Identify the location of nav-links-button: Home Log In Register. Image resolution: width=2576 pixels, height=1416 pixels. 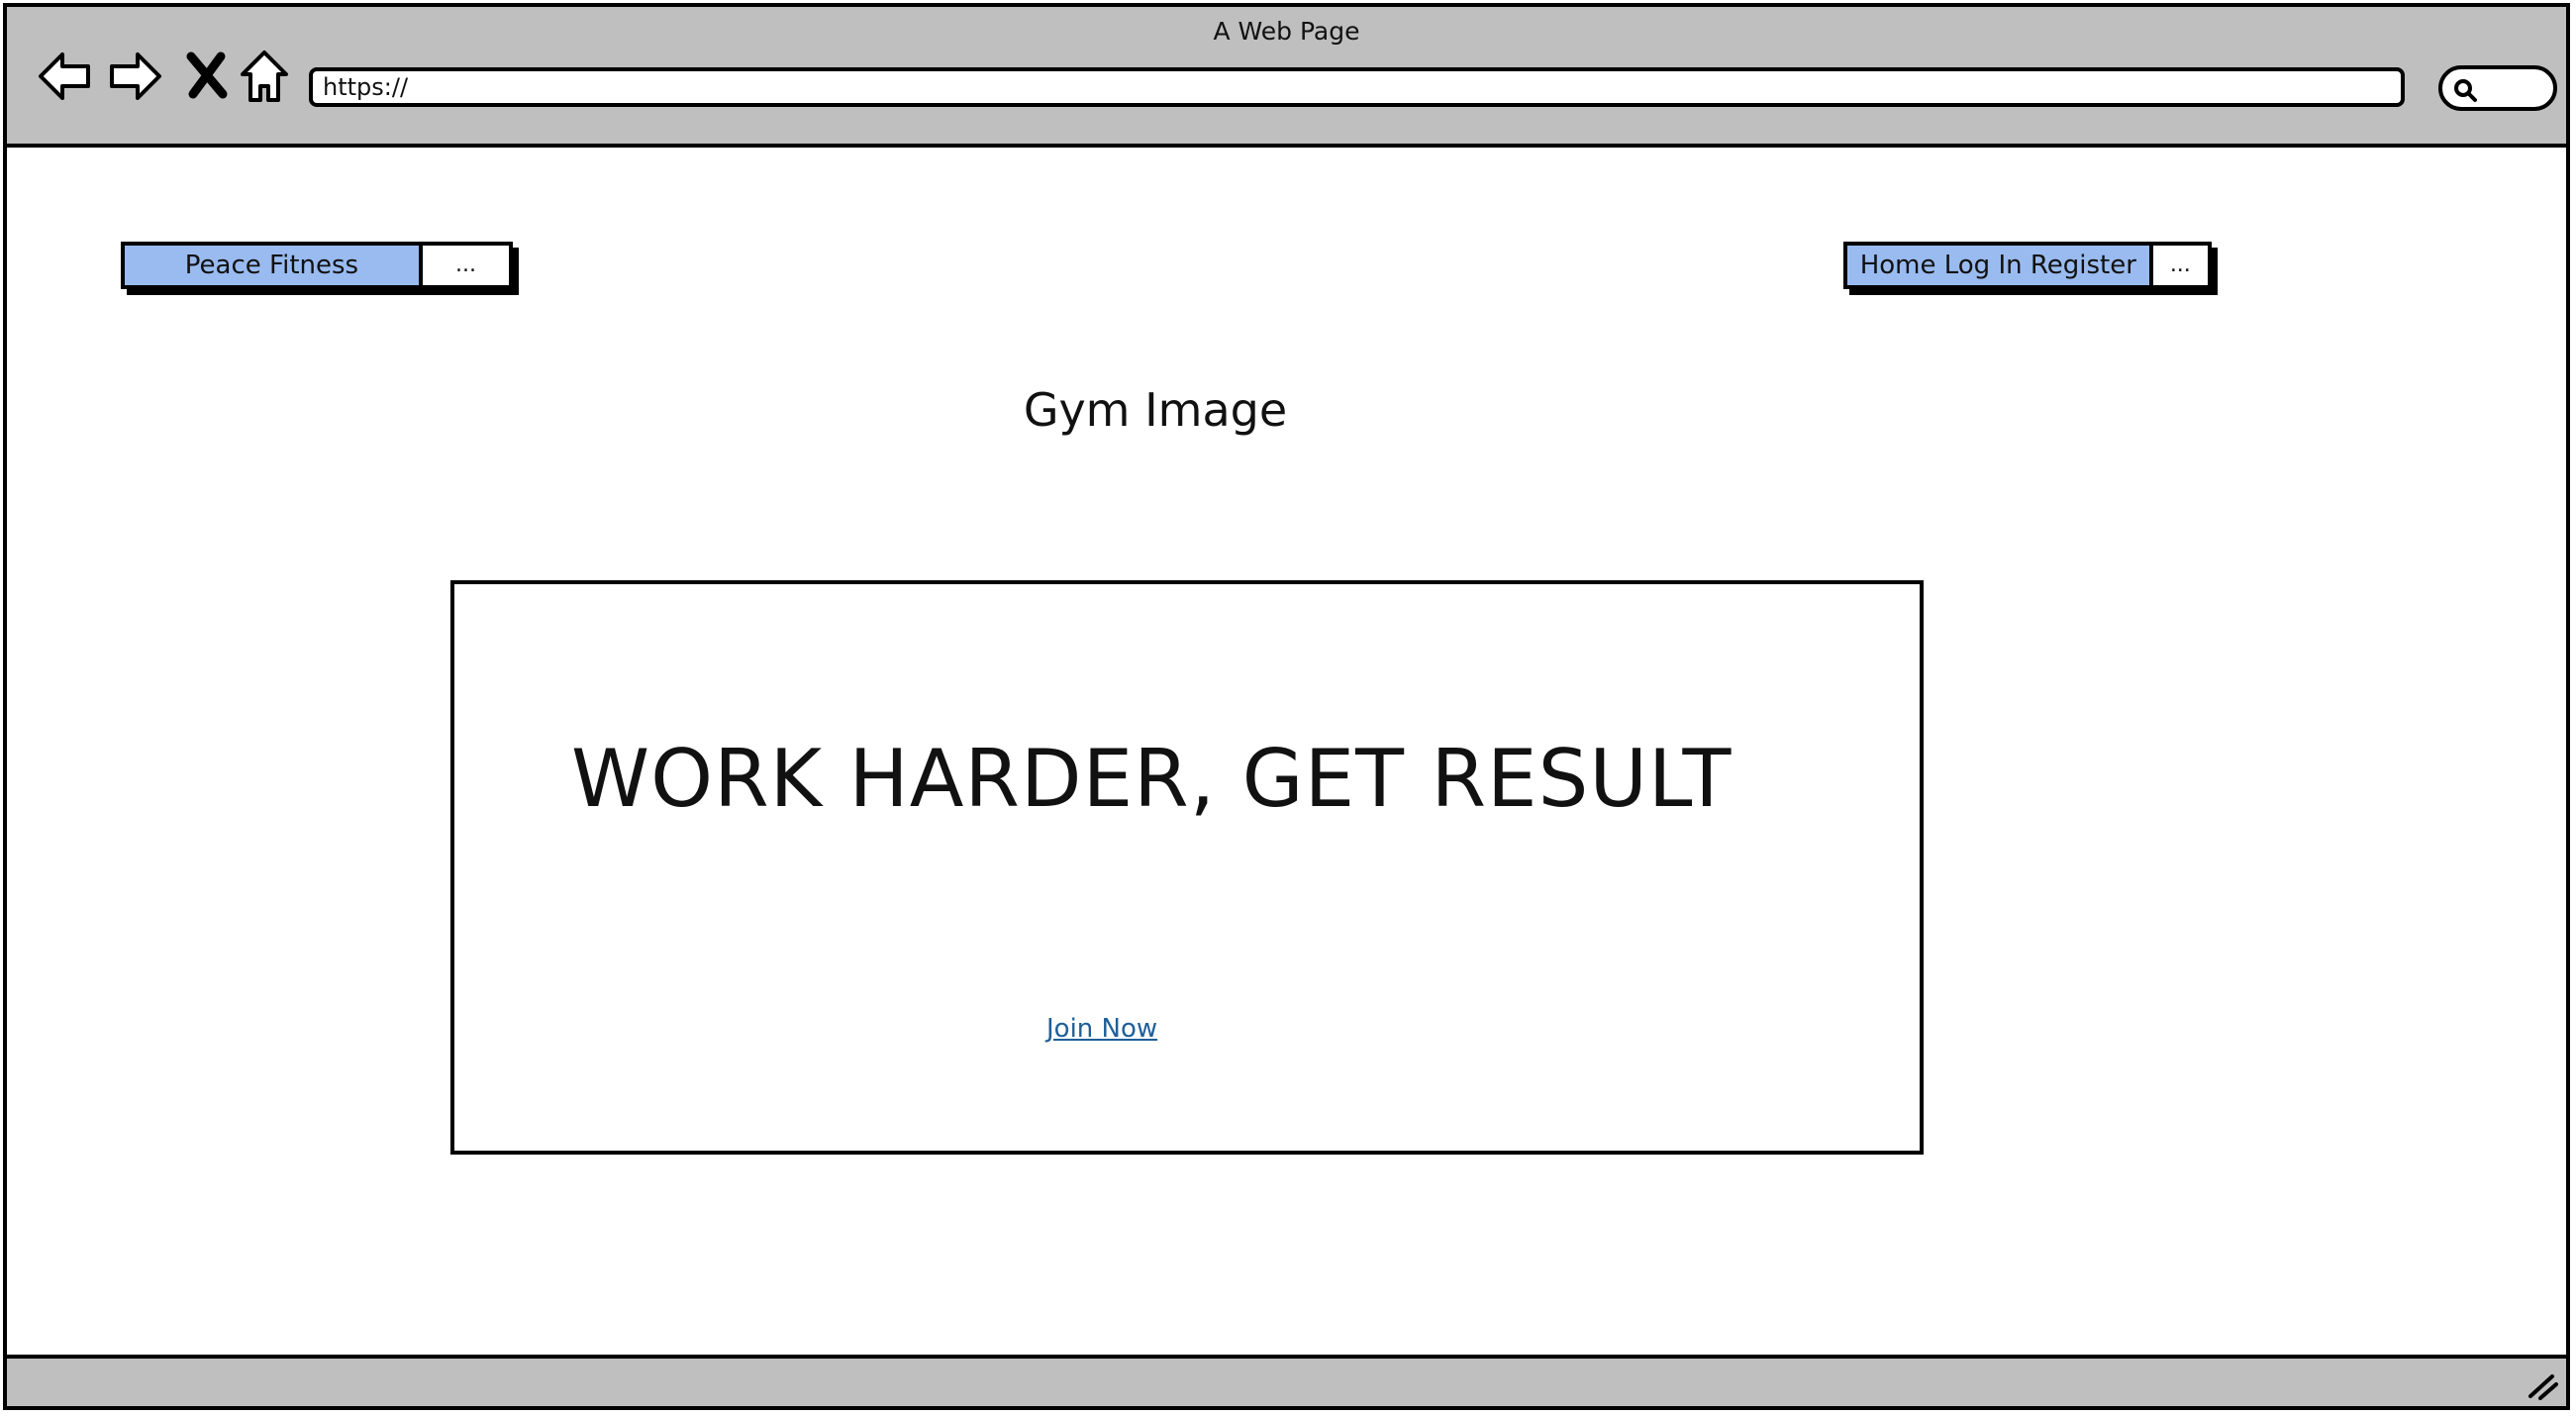
(2000, 265).